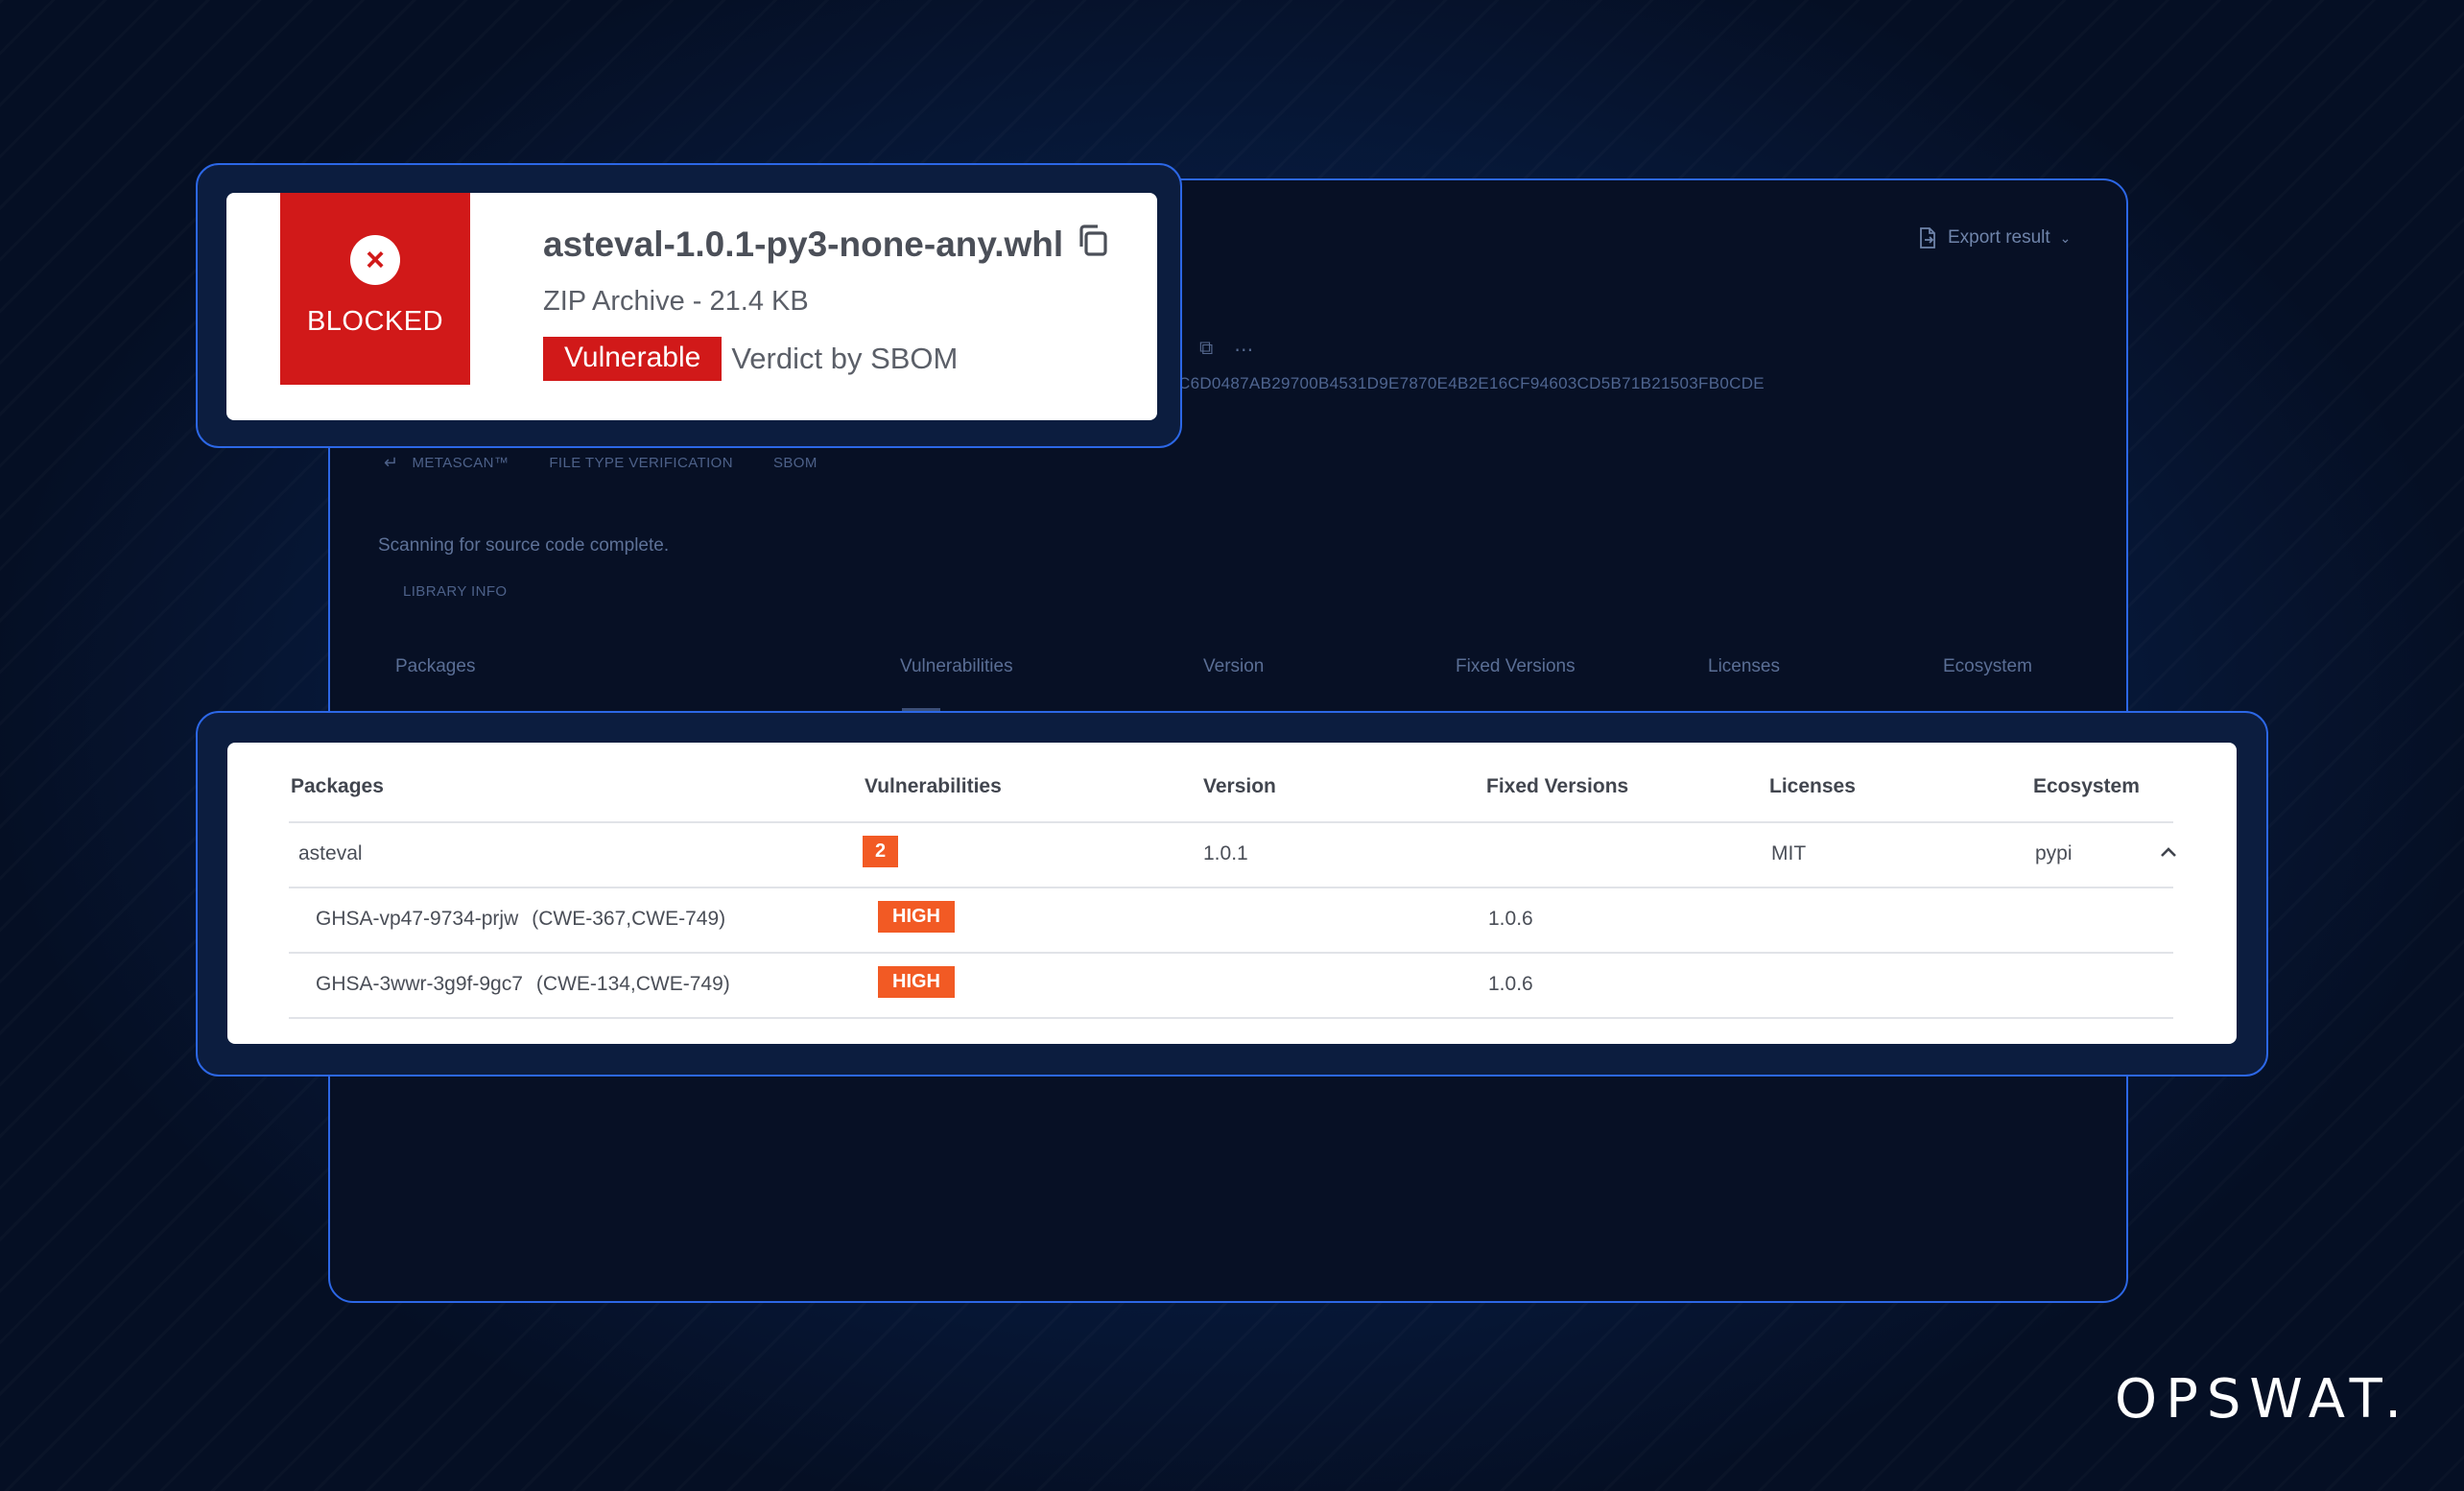  What do you see at coordinates (795, 463) in the screenshot?
I see `breadcrumb-sbom: SBOM` at bounding box center [795, 463].